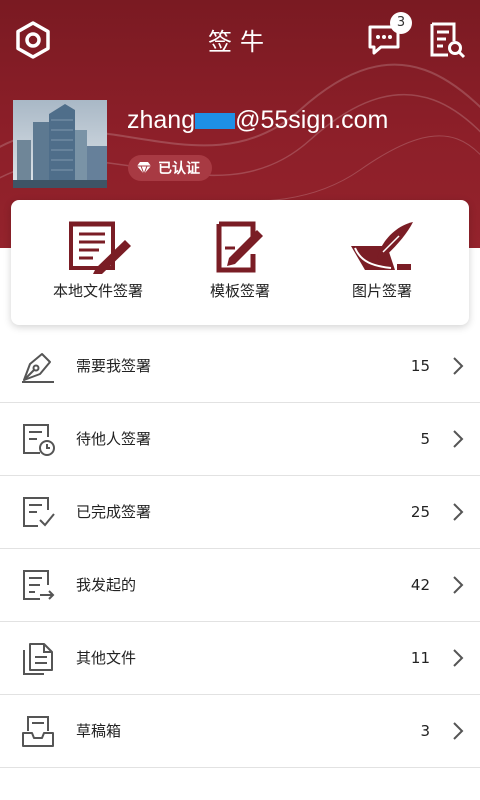 Image resolution: width=480 pixels, height=800 pixels. Describe the element at coordinates (38, 731) in the screenshot. I see `inbox-tray-icon` at that location.